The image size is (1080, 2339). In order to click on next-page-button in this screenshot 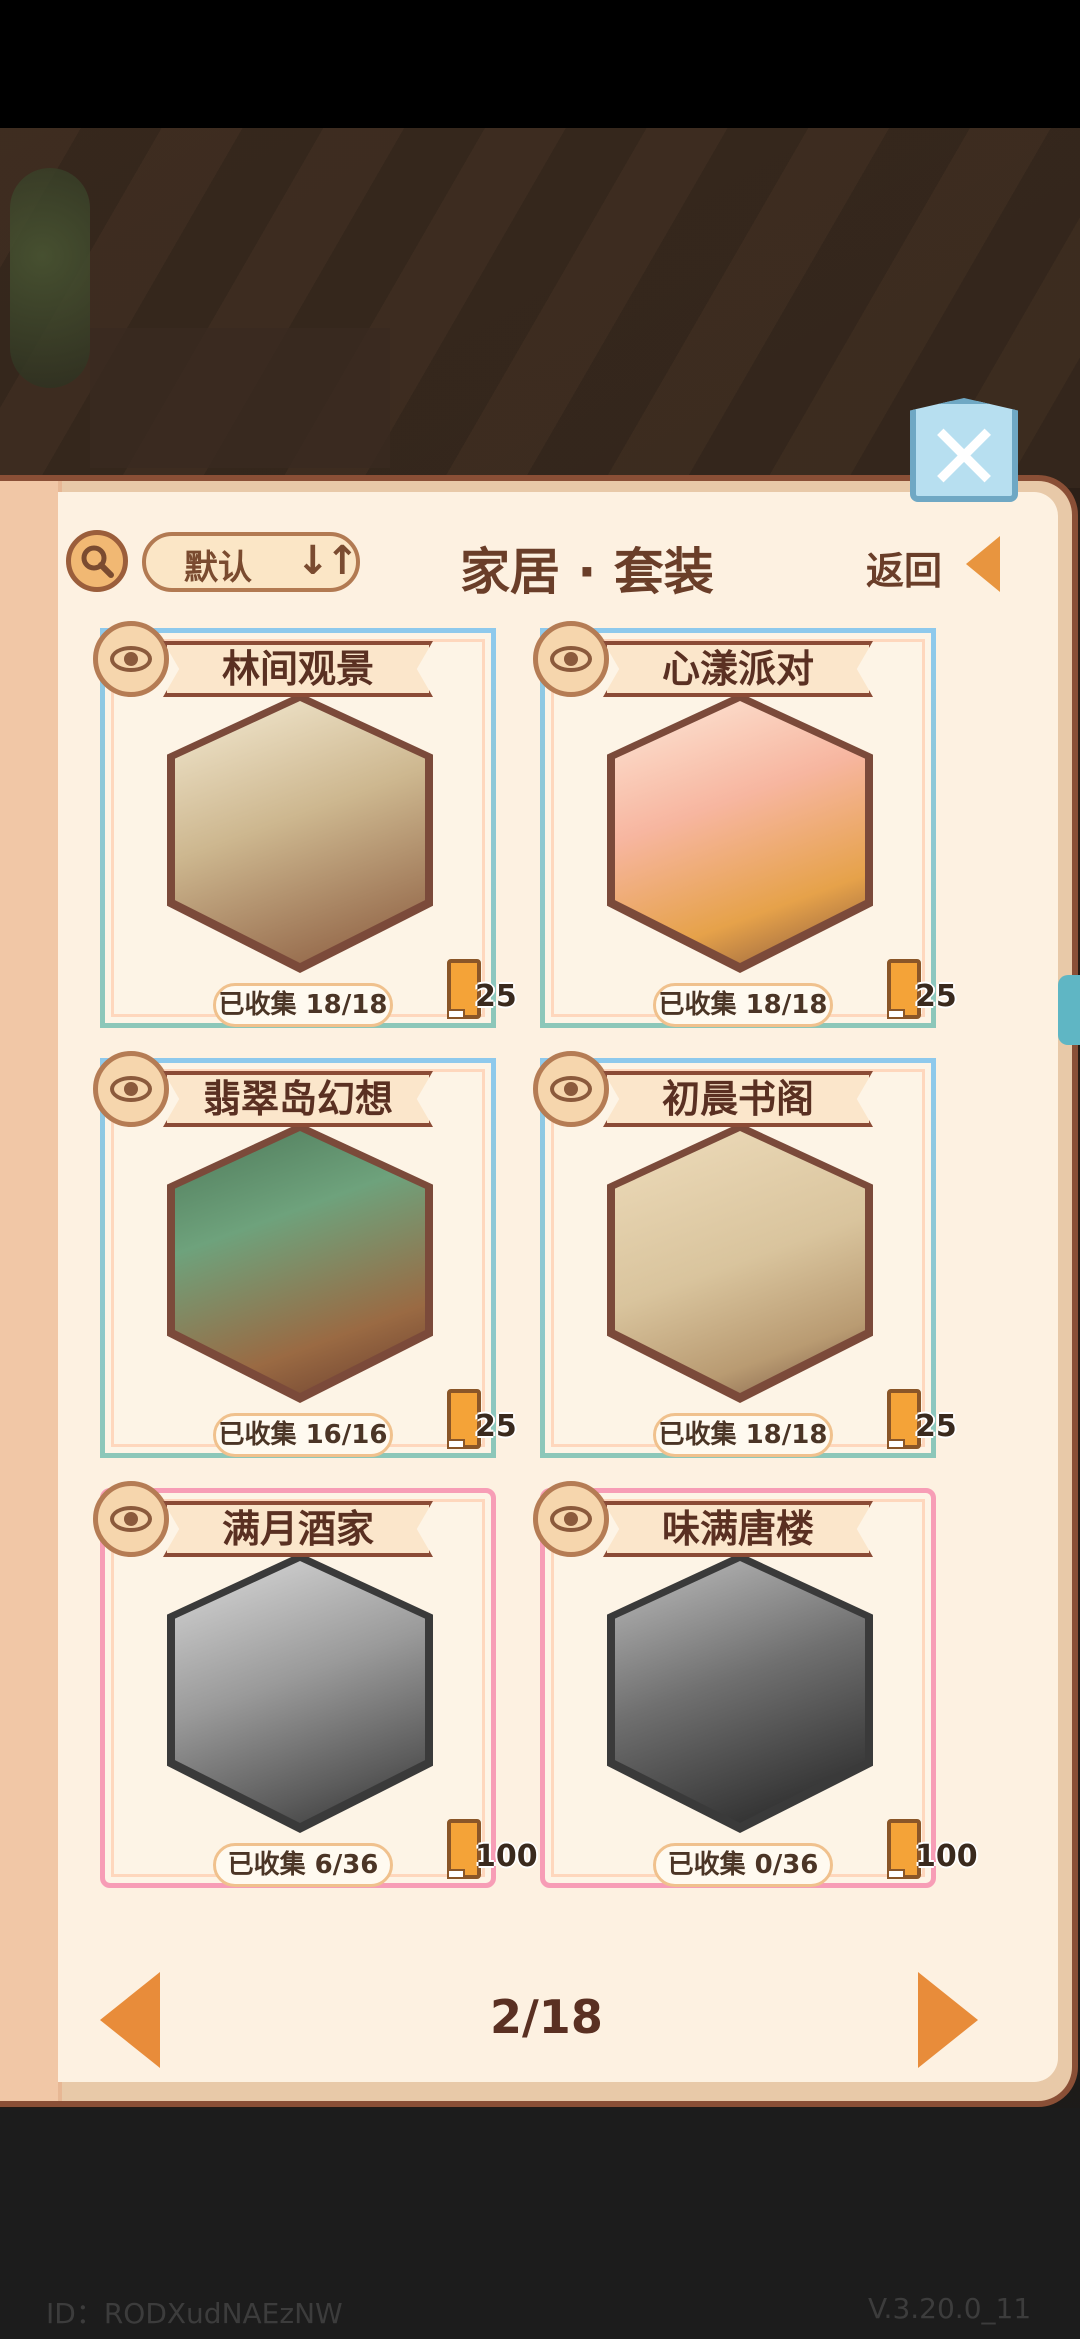, I will do `click(948, 2020)`.